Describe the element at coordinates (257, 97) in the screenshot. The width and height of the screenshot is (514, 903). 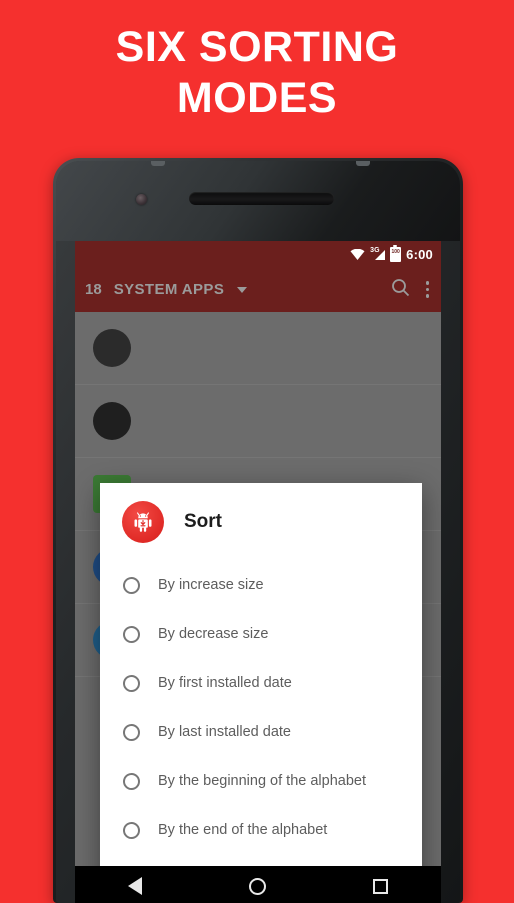
I see `headline-line-2: MODES` at that location.